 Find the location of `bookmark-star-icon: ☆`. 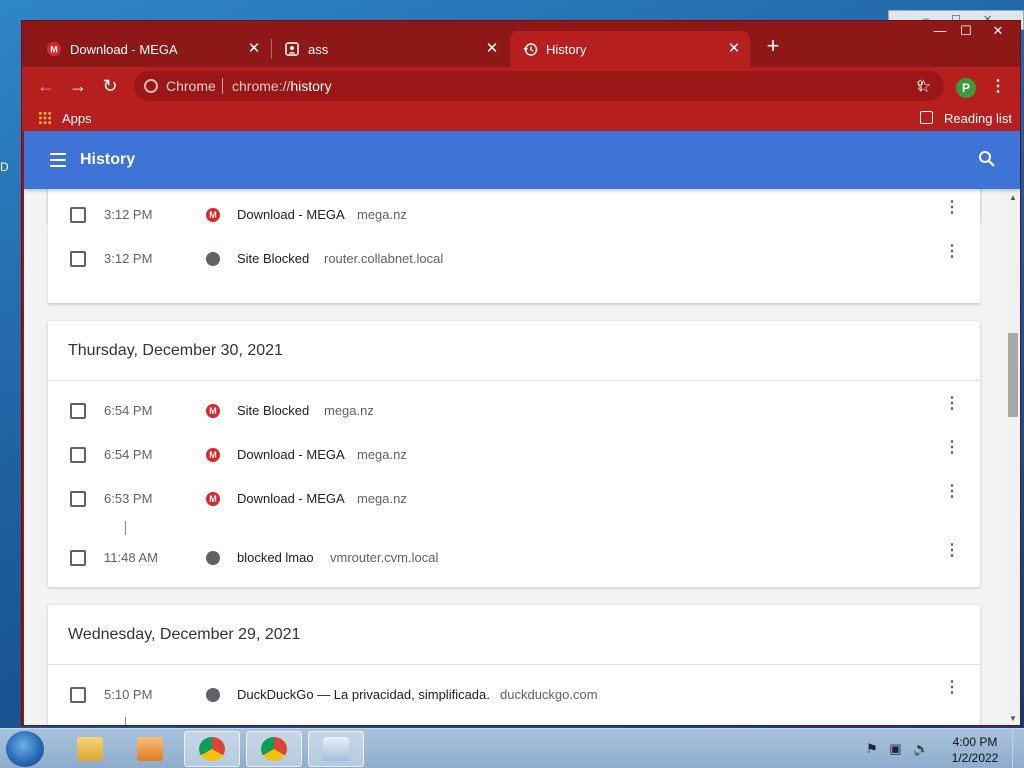

bookmark-star-icon: ☆ is located at coordinates (923, 87).